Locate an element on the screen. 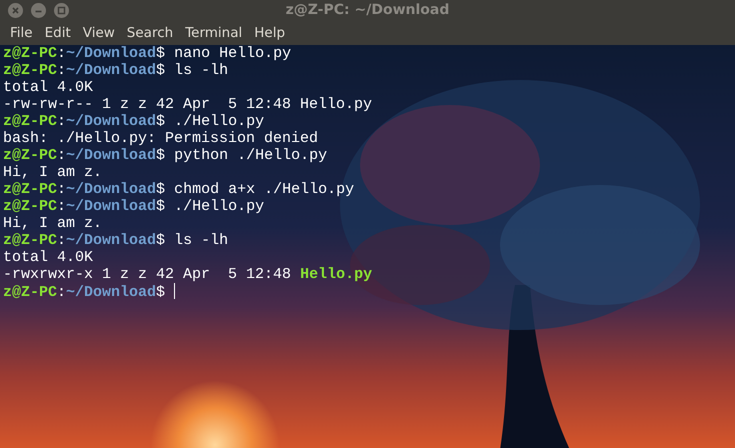  window-title: z@Z-PC: ~/Download is located at coordinates (368, 10).